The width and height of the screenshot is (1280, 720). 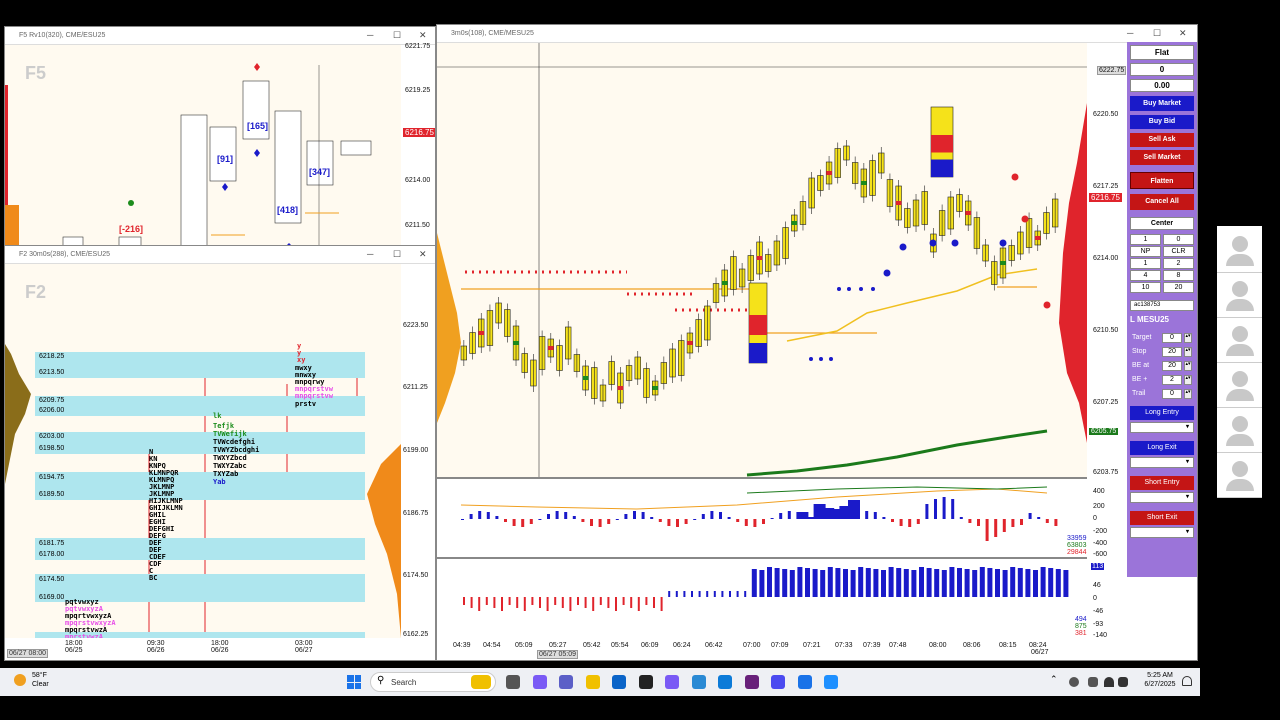 What do you see at coordinates (831, 682) in the screenshot?
I see `trading-app-icon` at bounding box center [831, 682].